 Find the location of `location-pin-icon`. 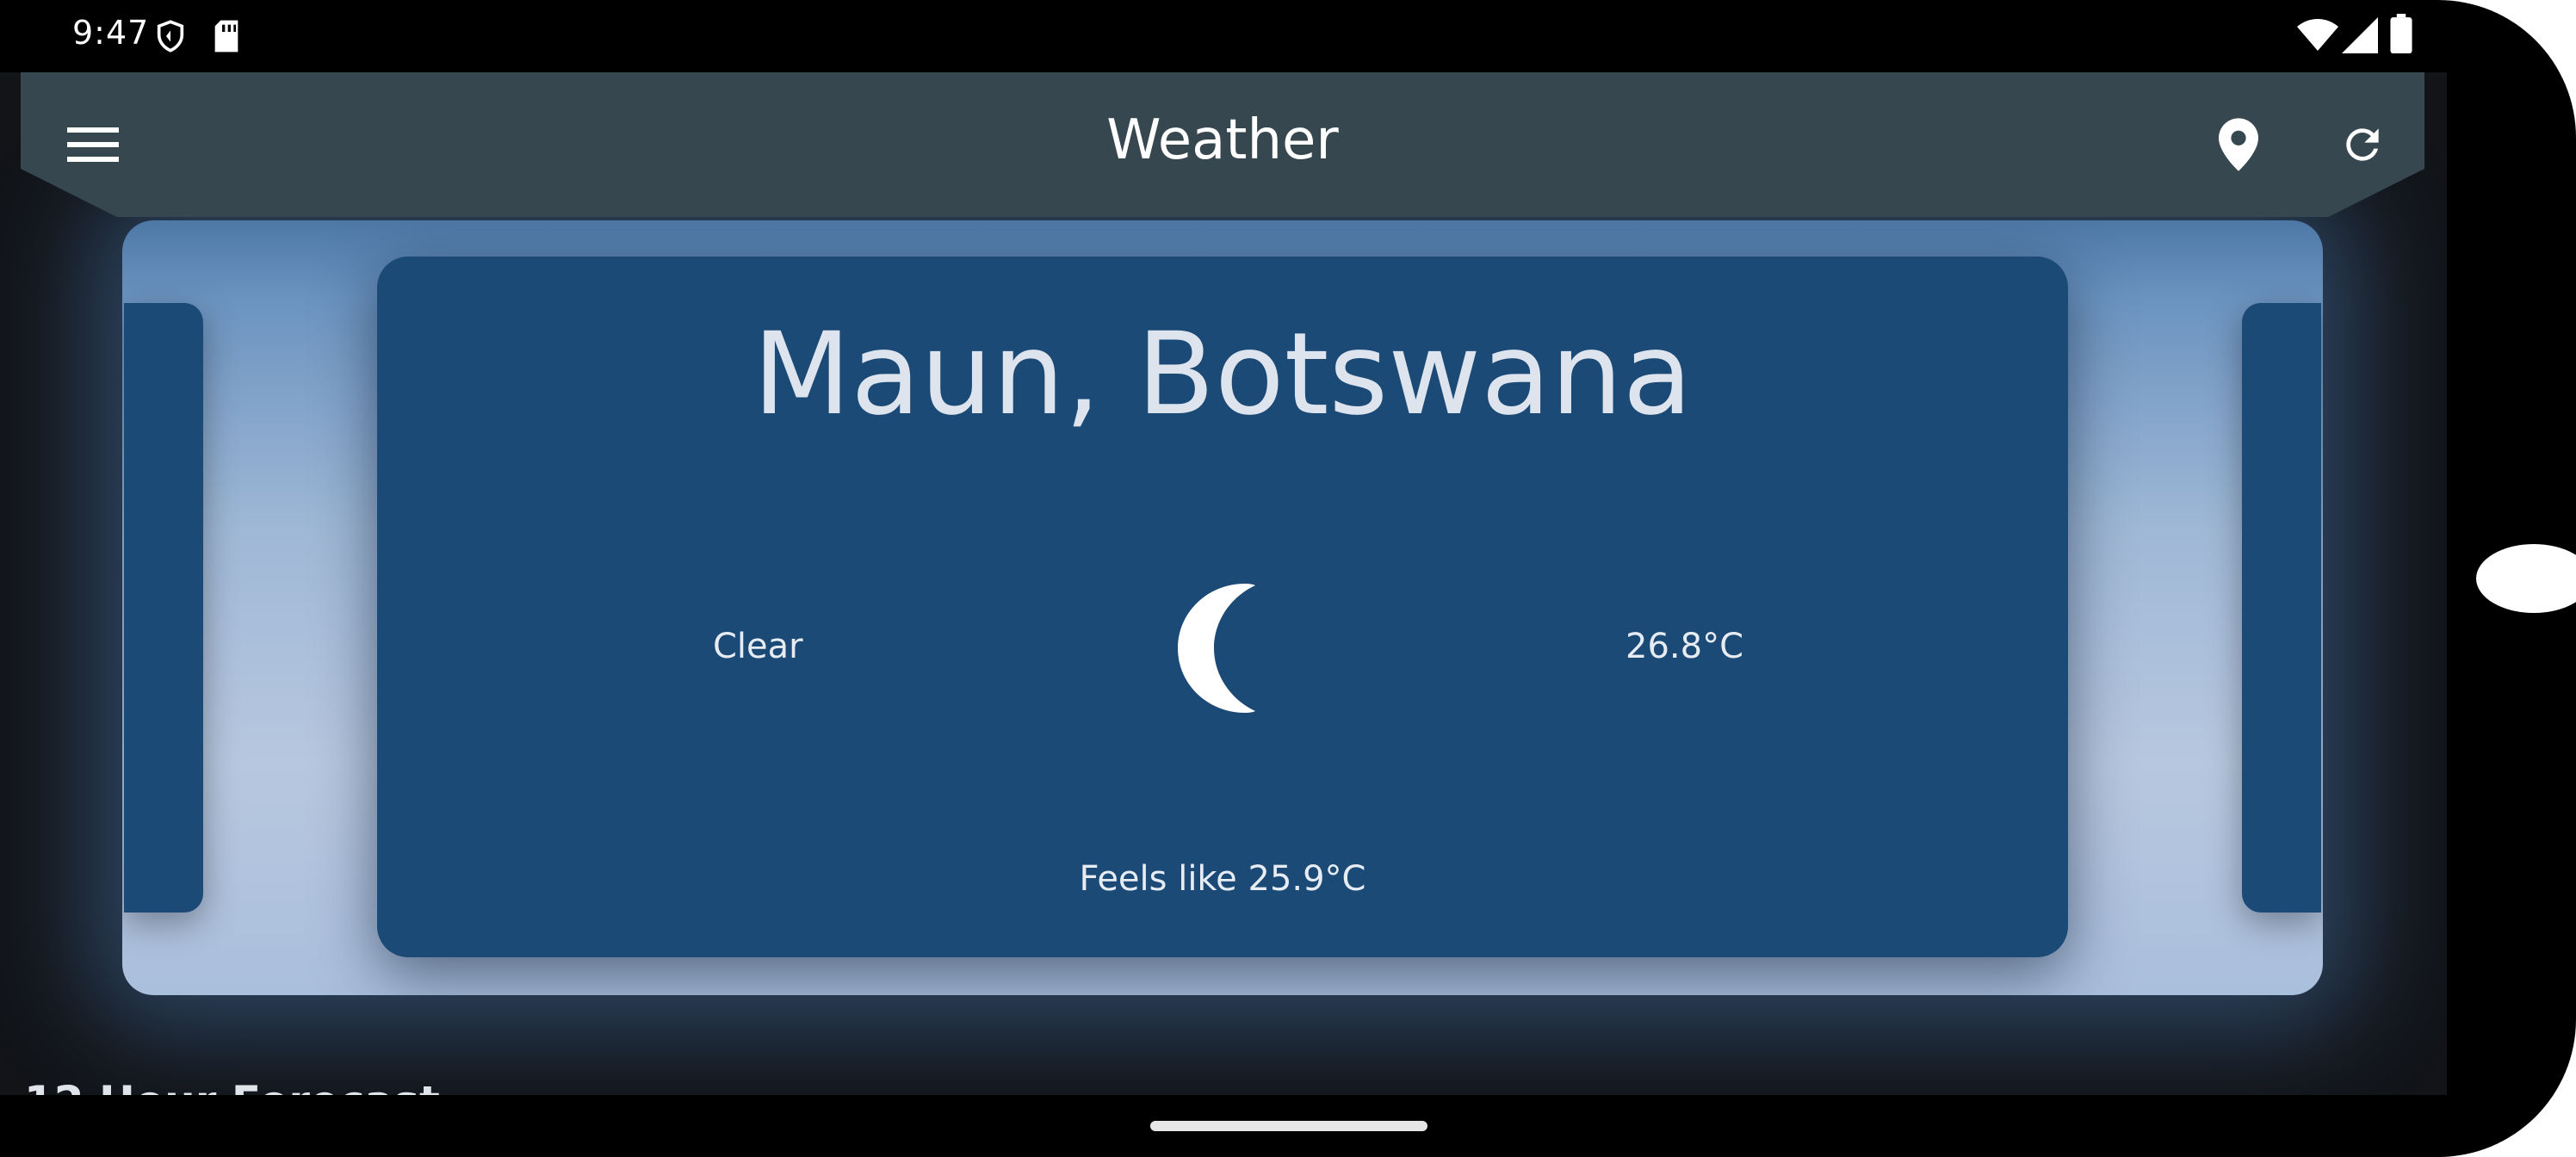

location-pin-icon is located at coordinates (2239, 145).